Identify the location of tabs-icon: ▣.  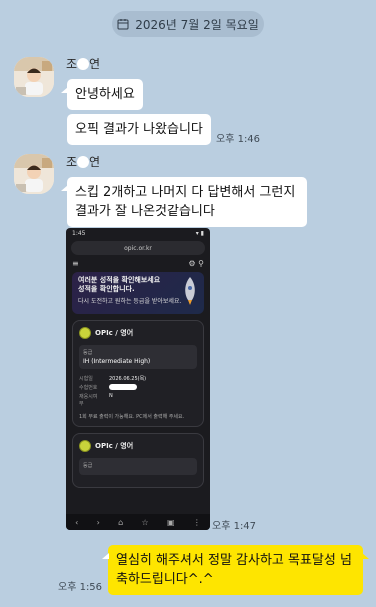
(170, 522).